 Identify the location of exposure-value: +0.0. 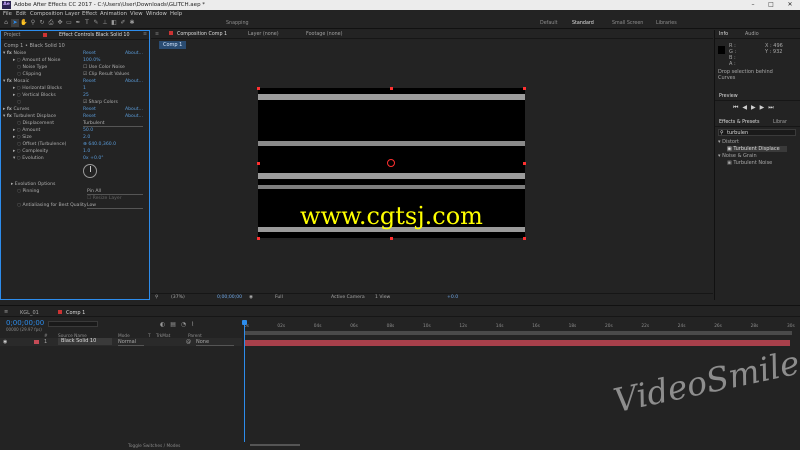
(452, 297).